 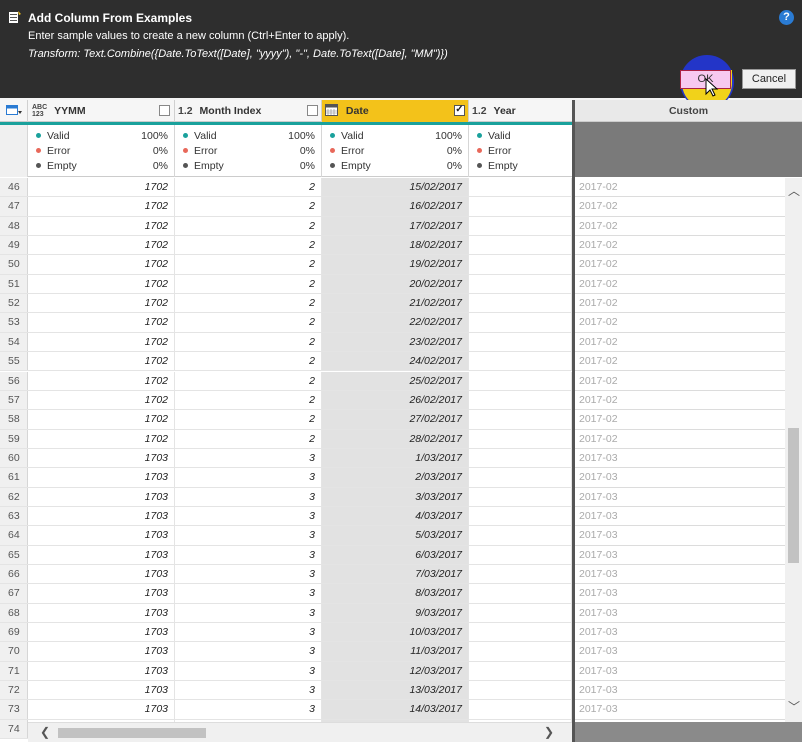 What do you see at coordinates (14, 729) in the screenshot?
I see `row-number: 74` at bounding box center [14, 729].